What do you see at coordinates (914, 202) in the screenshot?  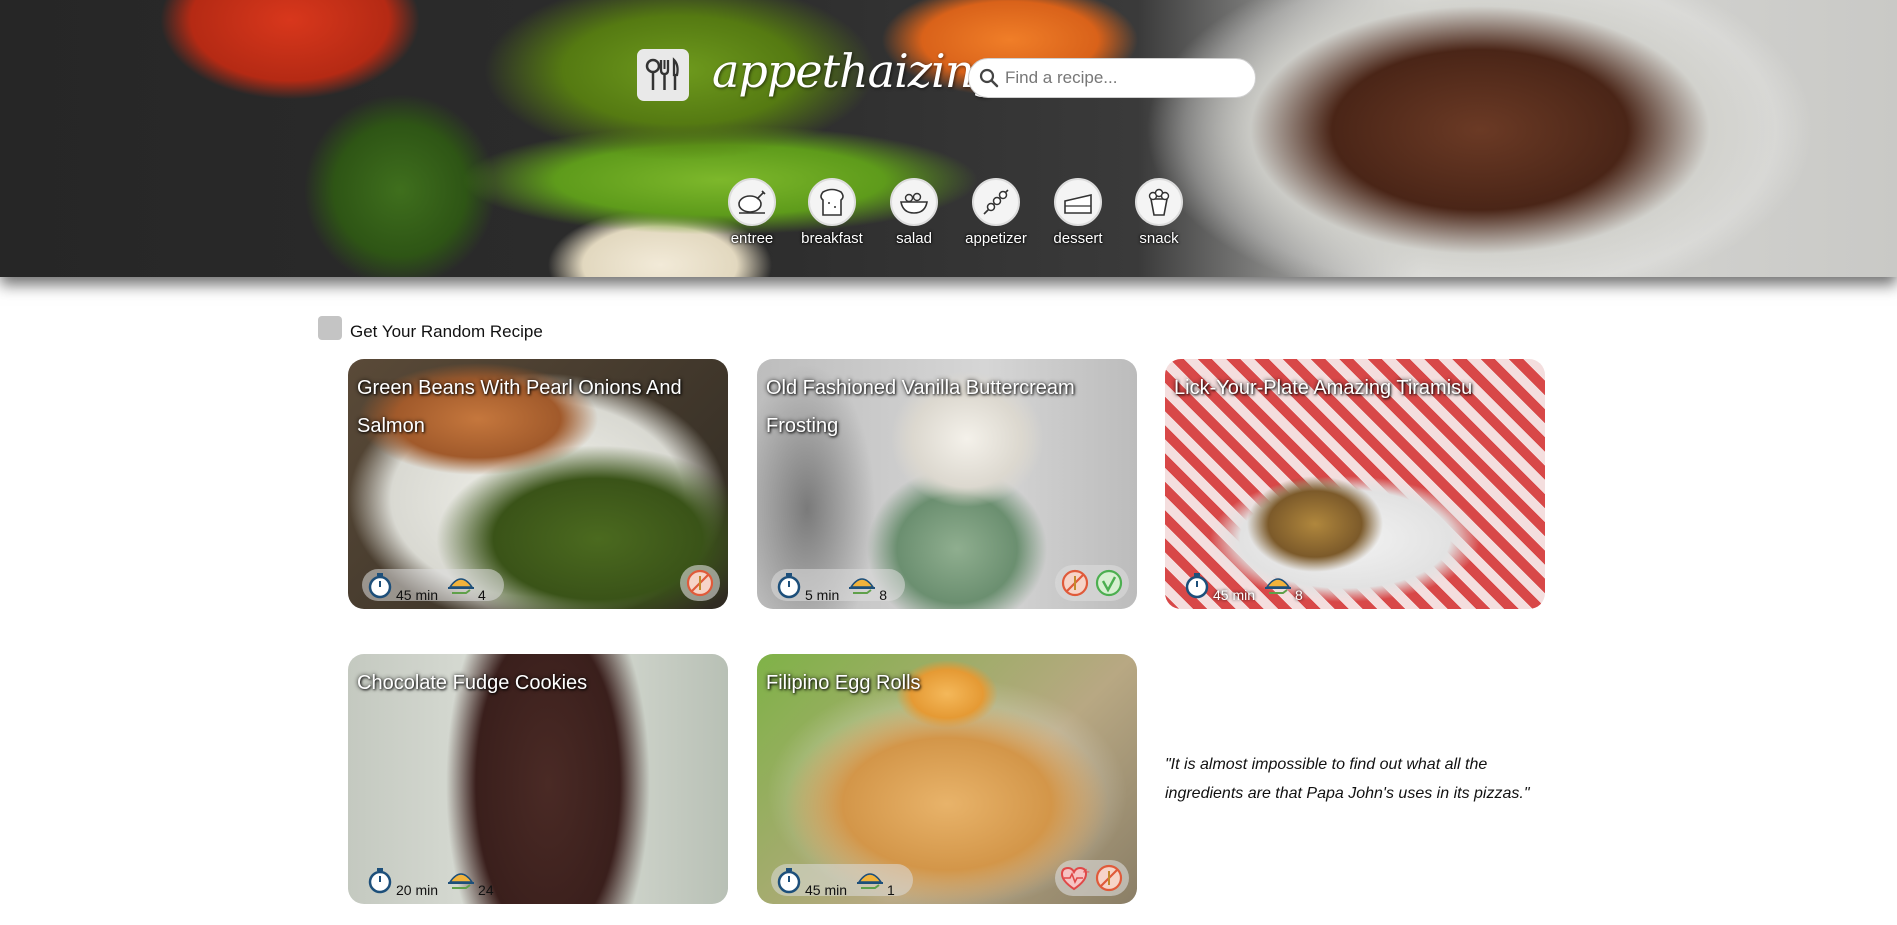 I see `salad-bowl-icon` at bounding box center [914, 202].